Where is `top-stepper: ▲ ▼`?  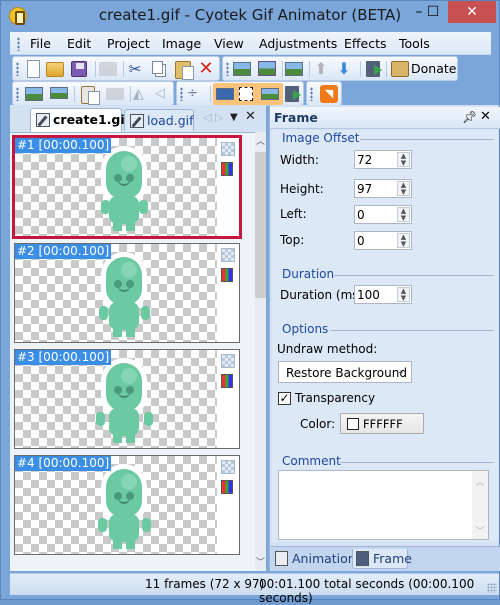
top-stepper: ▲ ▼ is located at coordinates (403, 240).